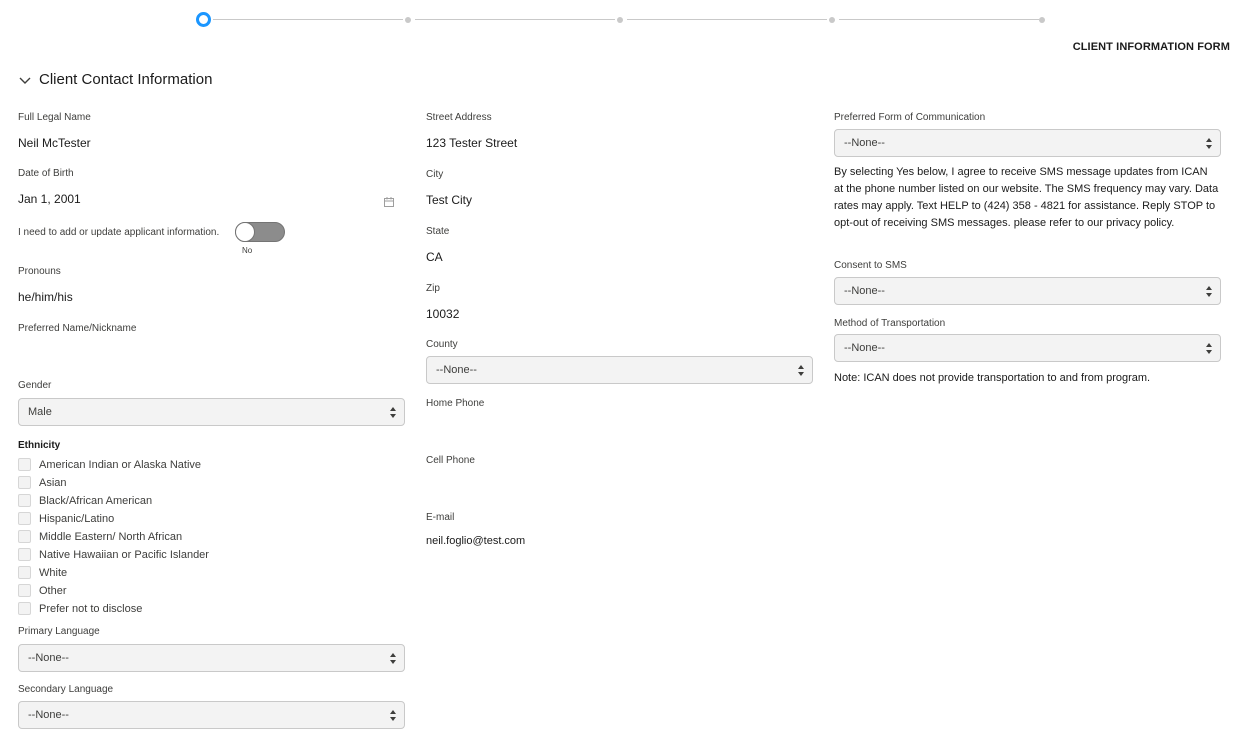 This screenshot has height=742, width=1240. Describe the element at coordinates (1027, 291) in the screenshot. I see `consent-sms-select: --None--` at that location.